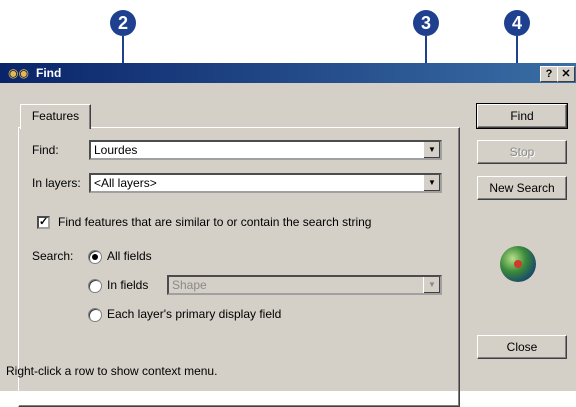  Describe the element at coordinates (522, 188) in the screenshot. I see `new-search-button: New Search` at that location.